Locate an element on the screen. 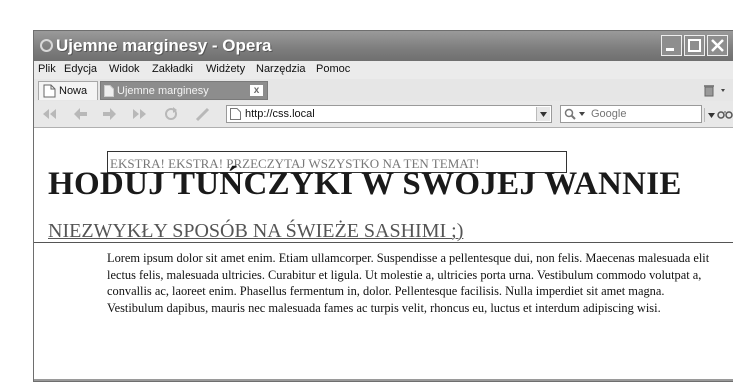 This screenshot has width=733, height=390. minimize-icon is located at coordinates (670, 49).